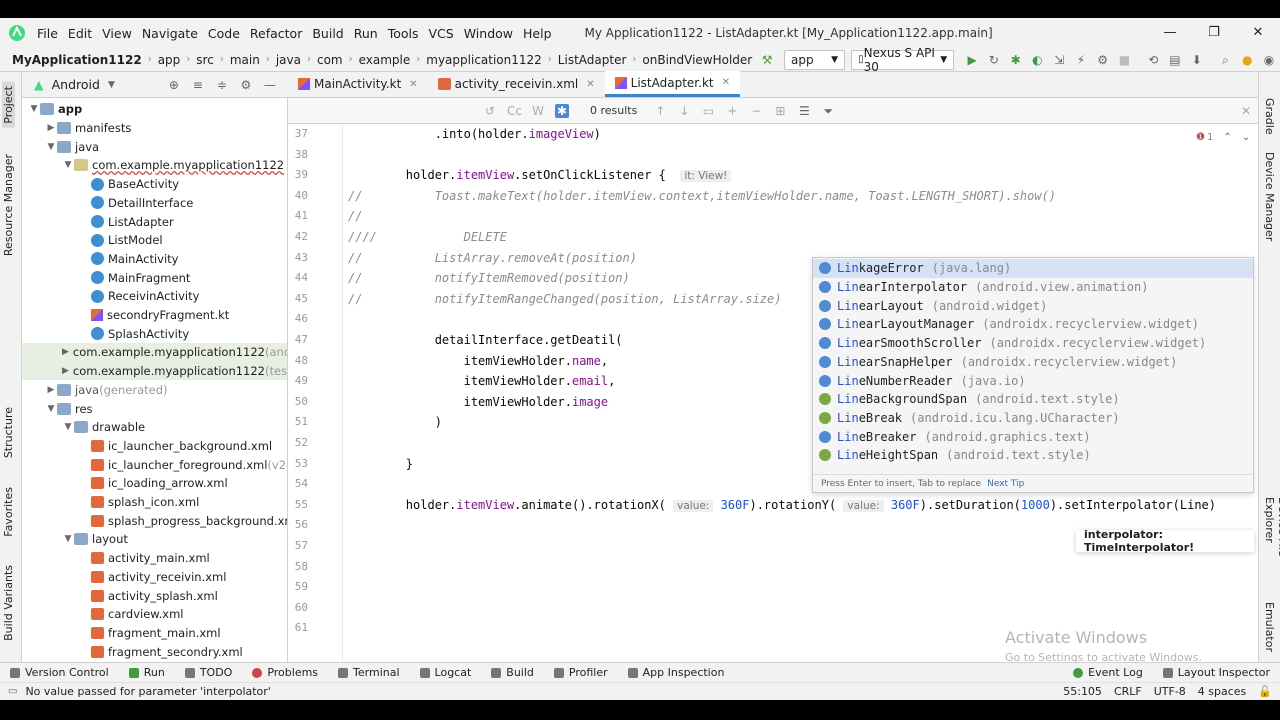 The image size is (1280, 720). I want to click on breadcrumb-item: main, so click(245, 60).